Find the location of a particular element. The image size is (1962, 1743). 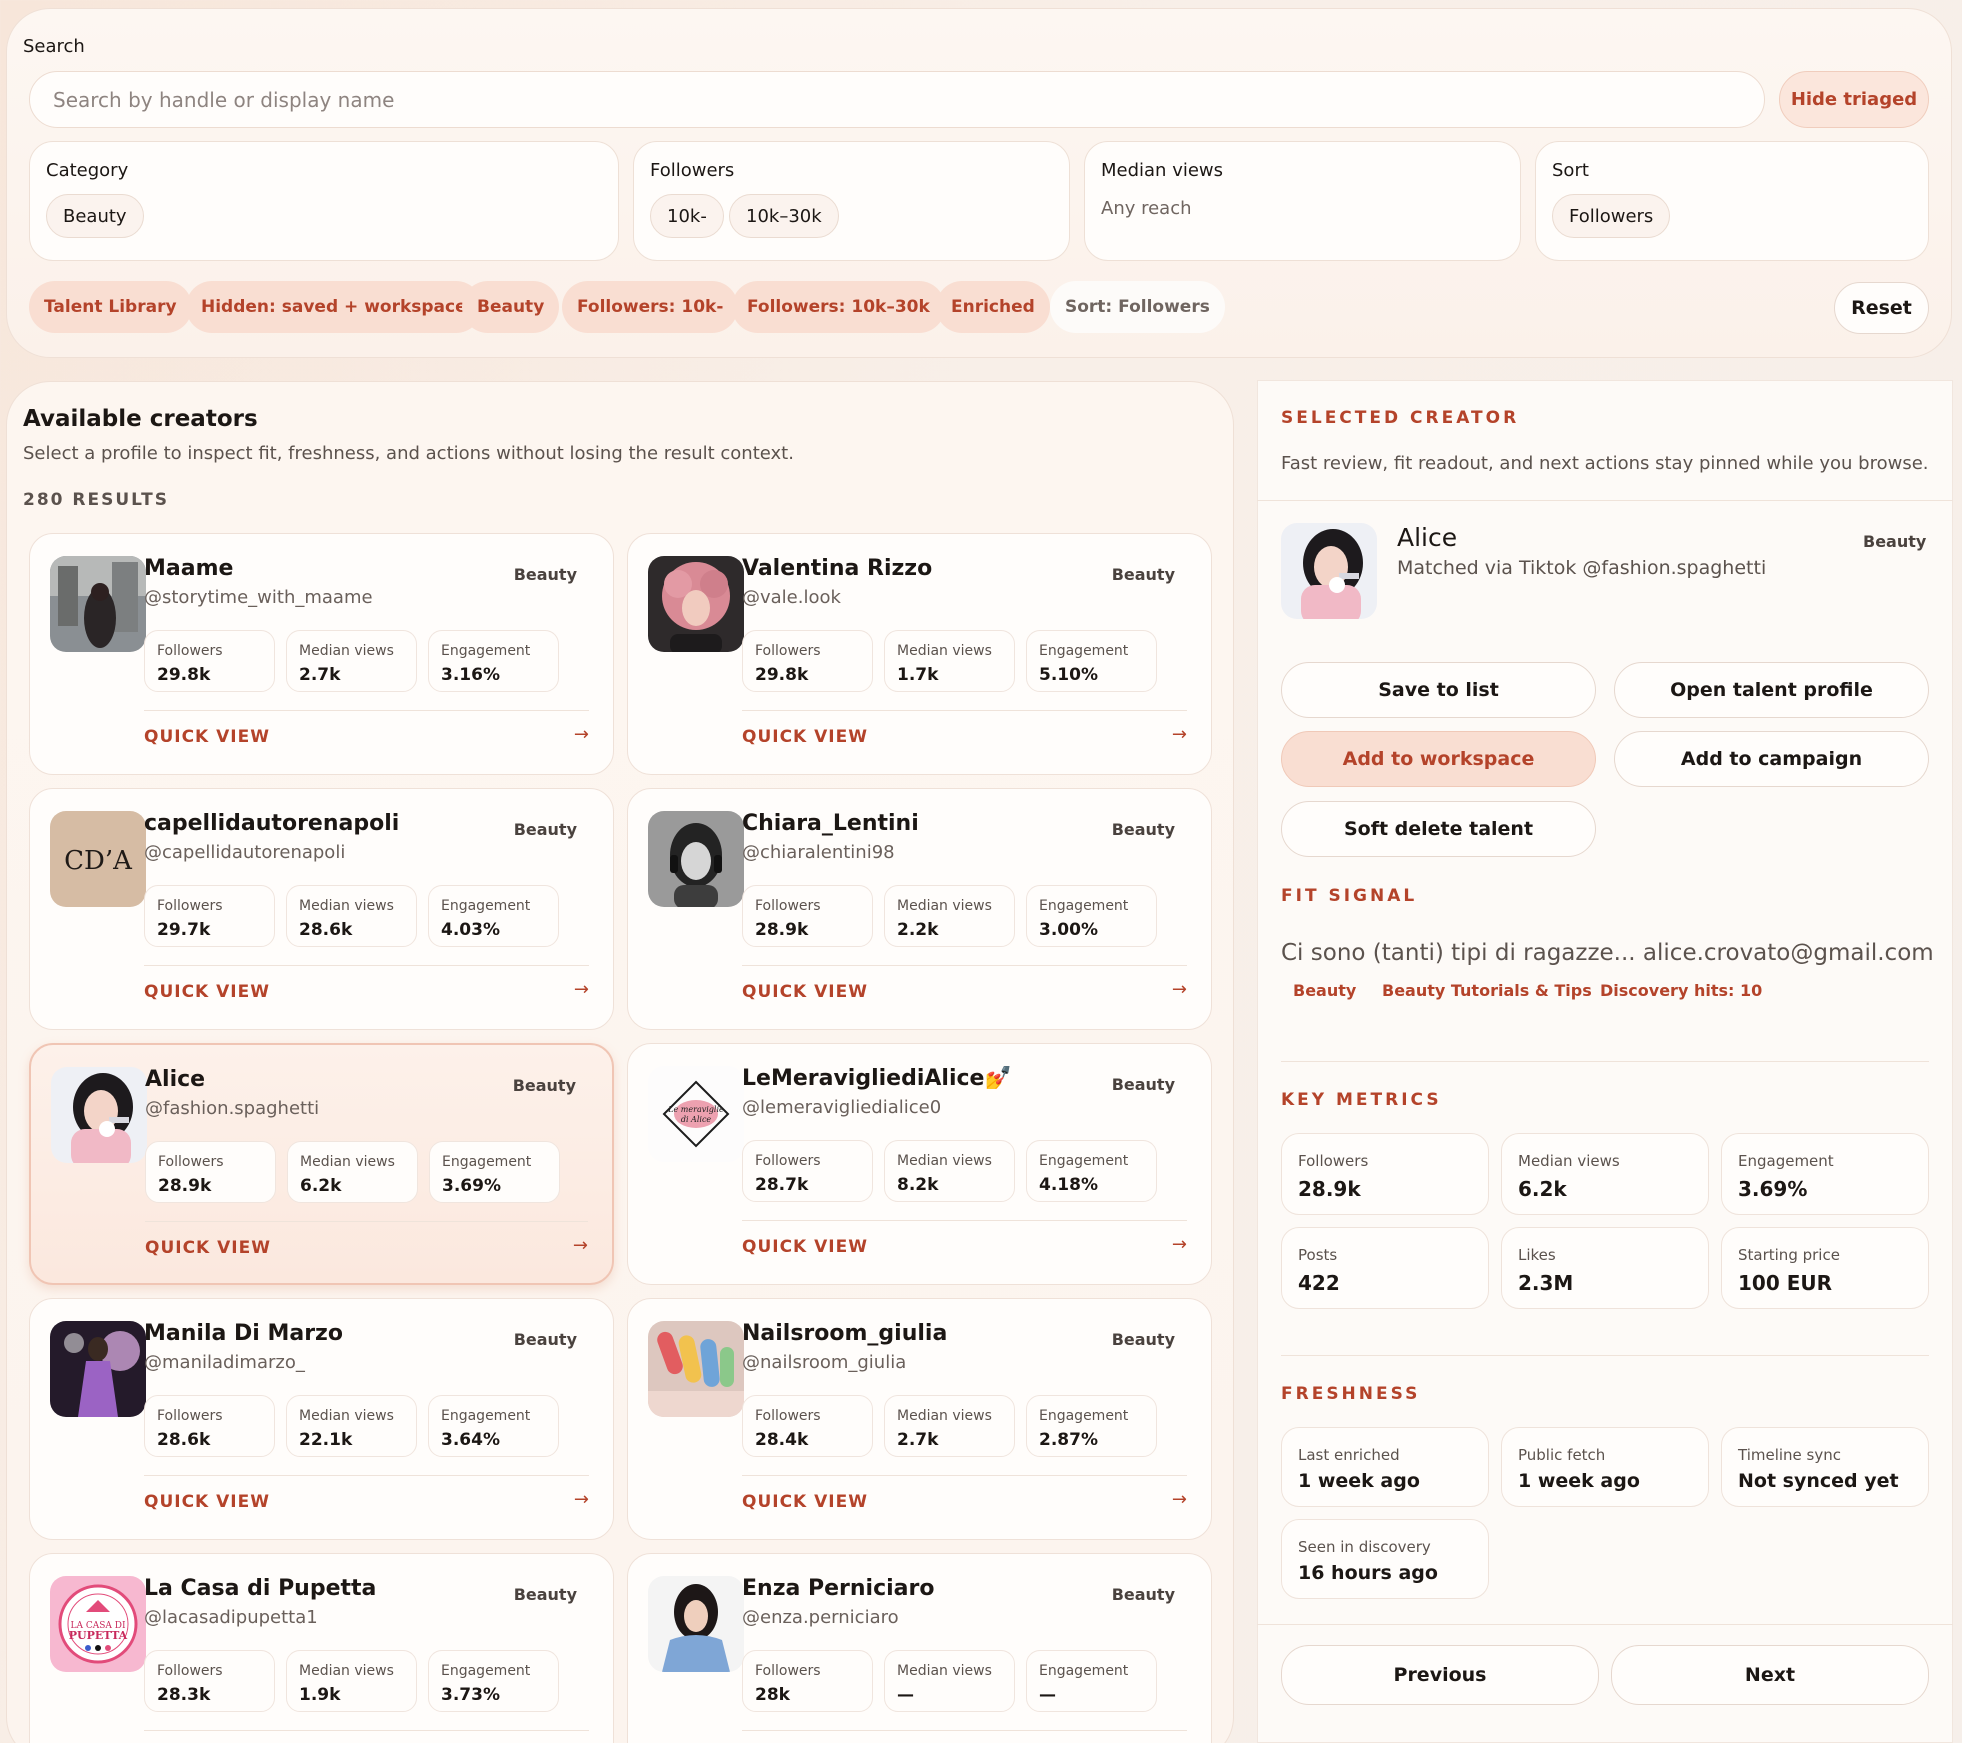

metric-value: 28.7k is located at coordinates (782, 1185).